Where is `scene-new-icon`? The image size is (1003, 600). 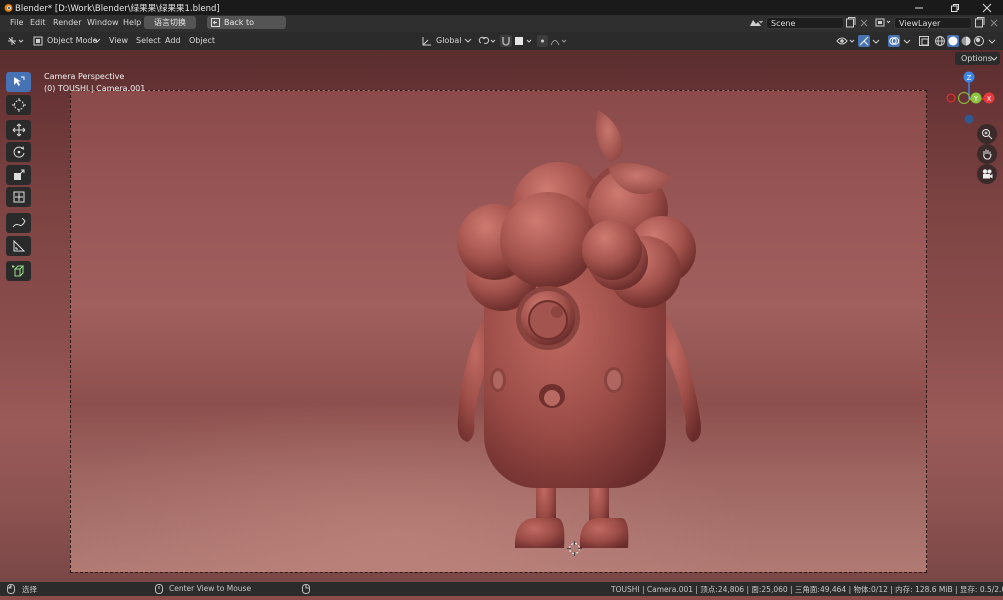 scene-new-icon is located at coordinates (850, 23).